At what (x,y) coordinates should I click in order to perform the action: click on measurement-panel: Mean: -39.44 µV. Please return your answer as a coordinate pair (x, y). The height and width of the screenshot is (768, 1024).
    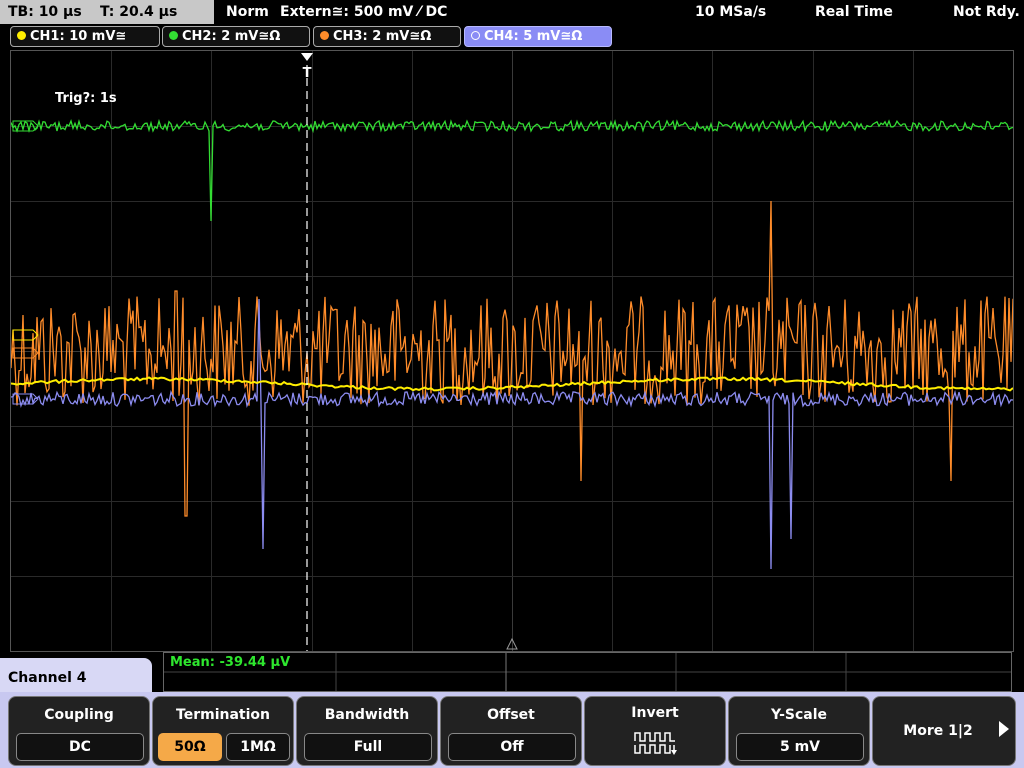
    Looking at the image, I should click on (587, 672).